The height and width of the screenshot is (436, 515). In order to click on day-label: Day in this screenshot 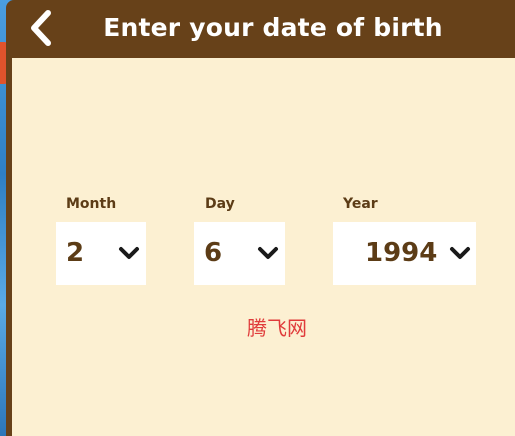, I will do `click(220, 204)`.